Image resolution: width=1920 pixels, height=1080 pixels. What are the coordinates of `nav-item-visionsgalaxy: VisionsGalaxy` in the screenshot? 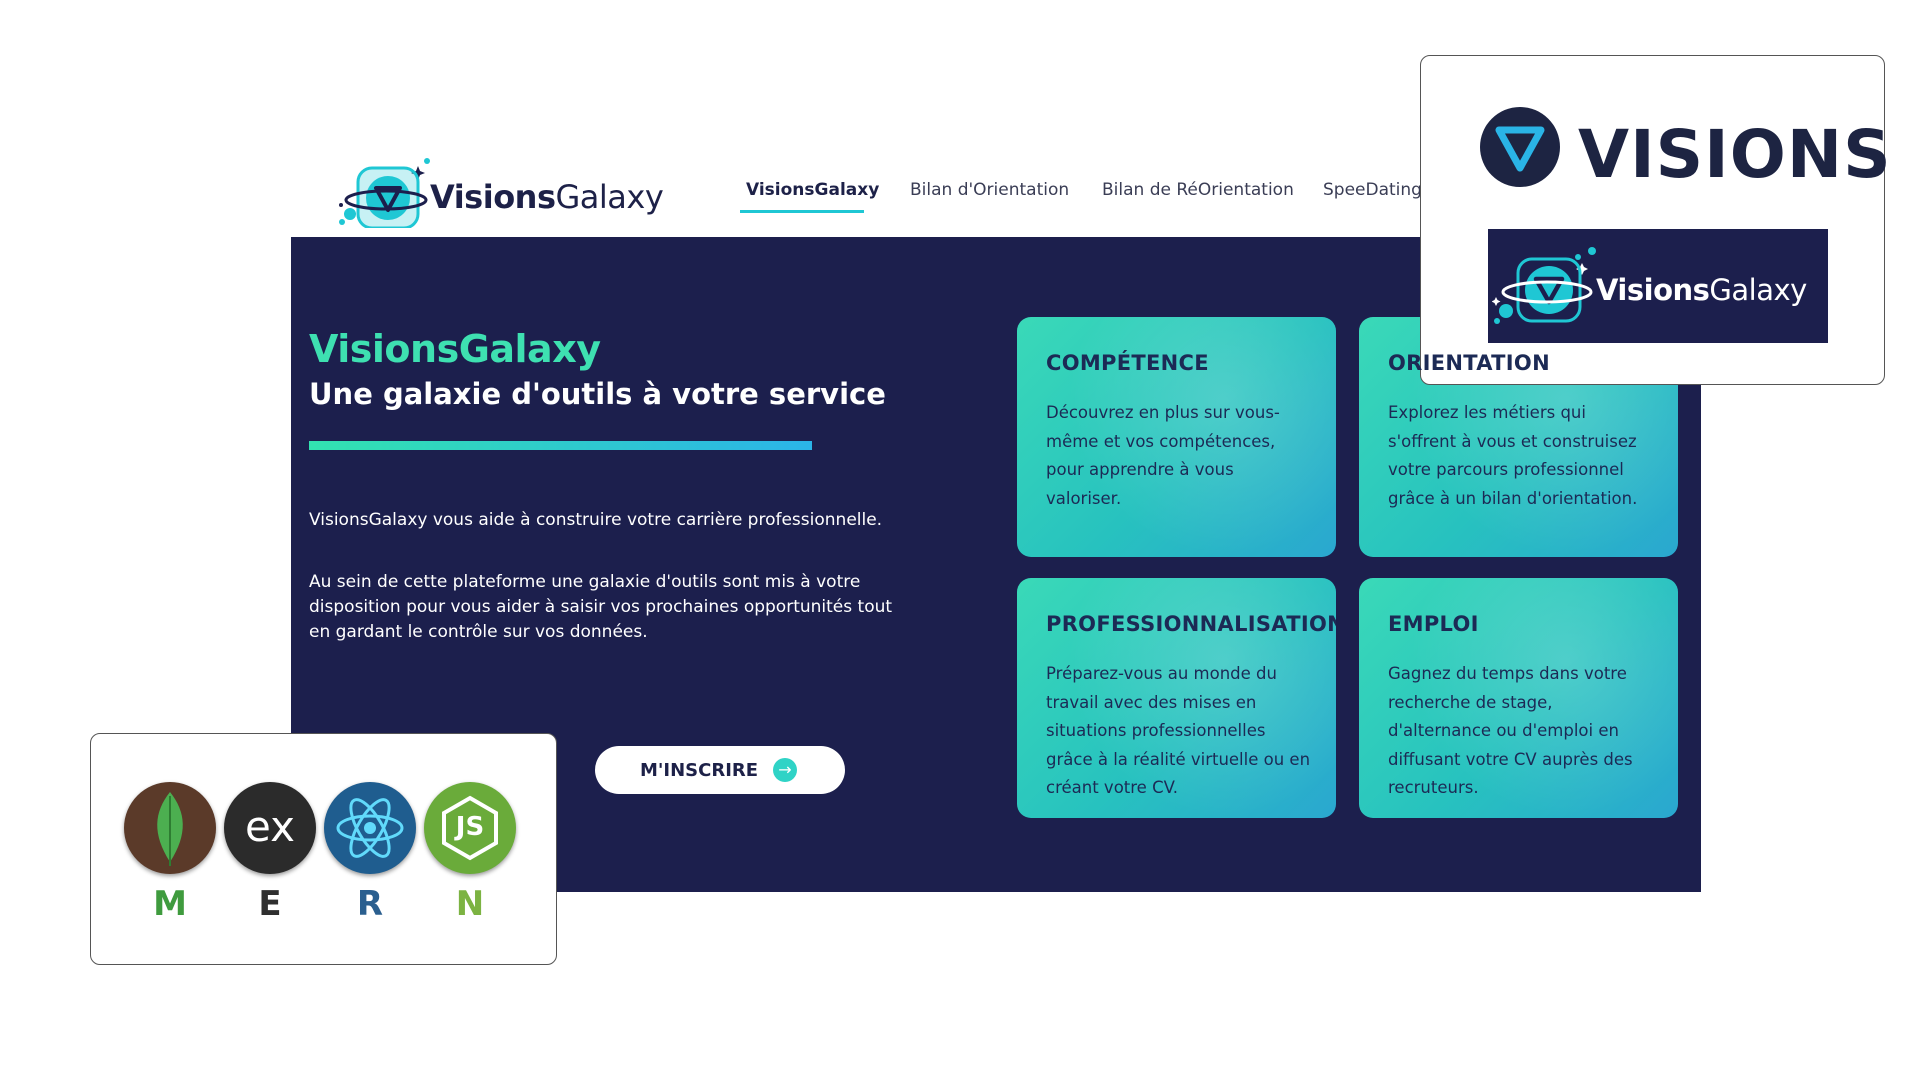 It's located at (812, 190).